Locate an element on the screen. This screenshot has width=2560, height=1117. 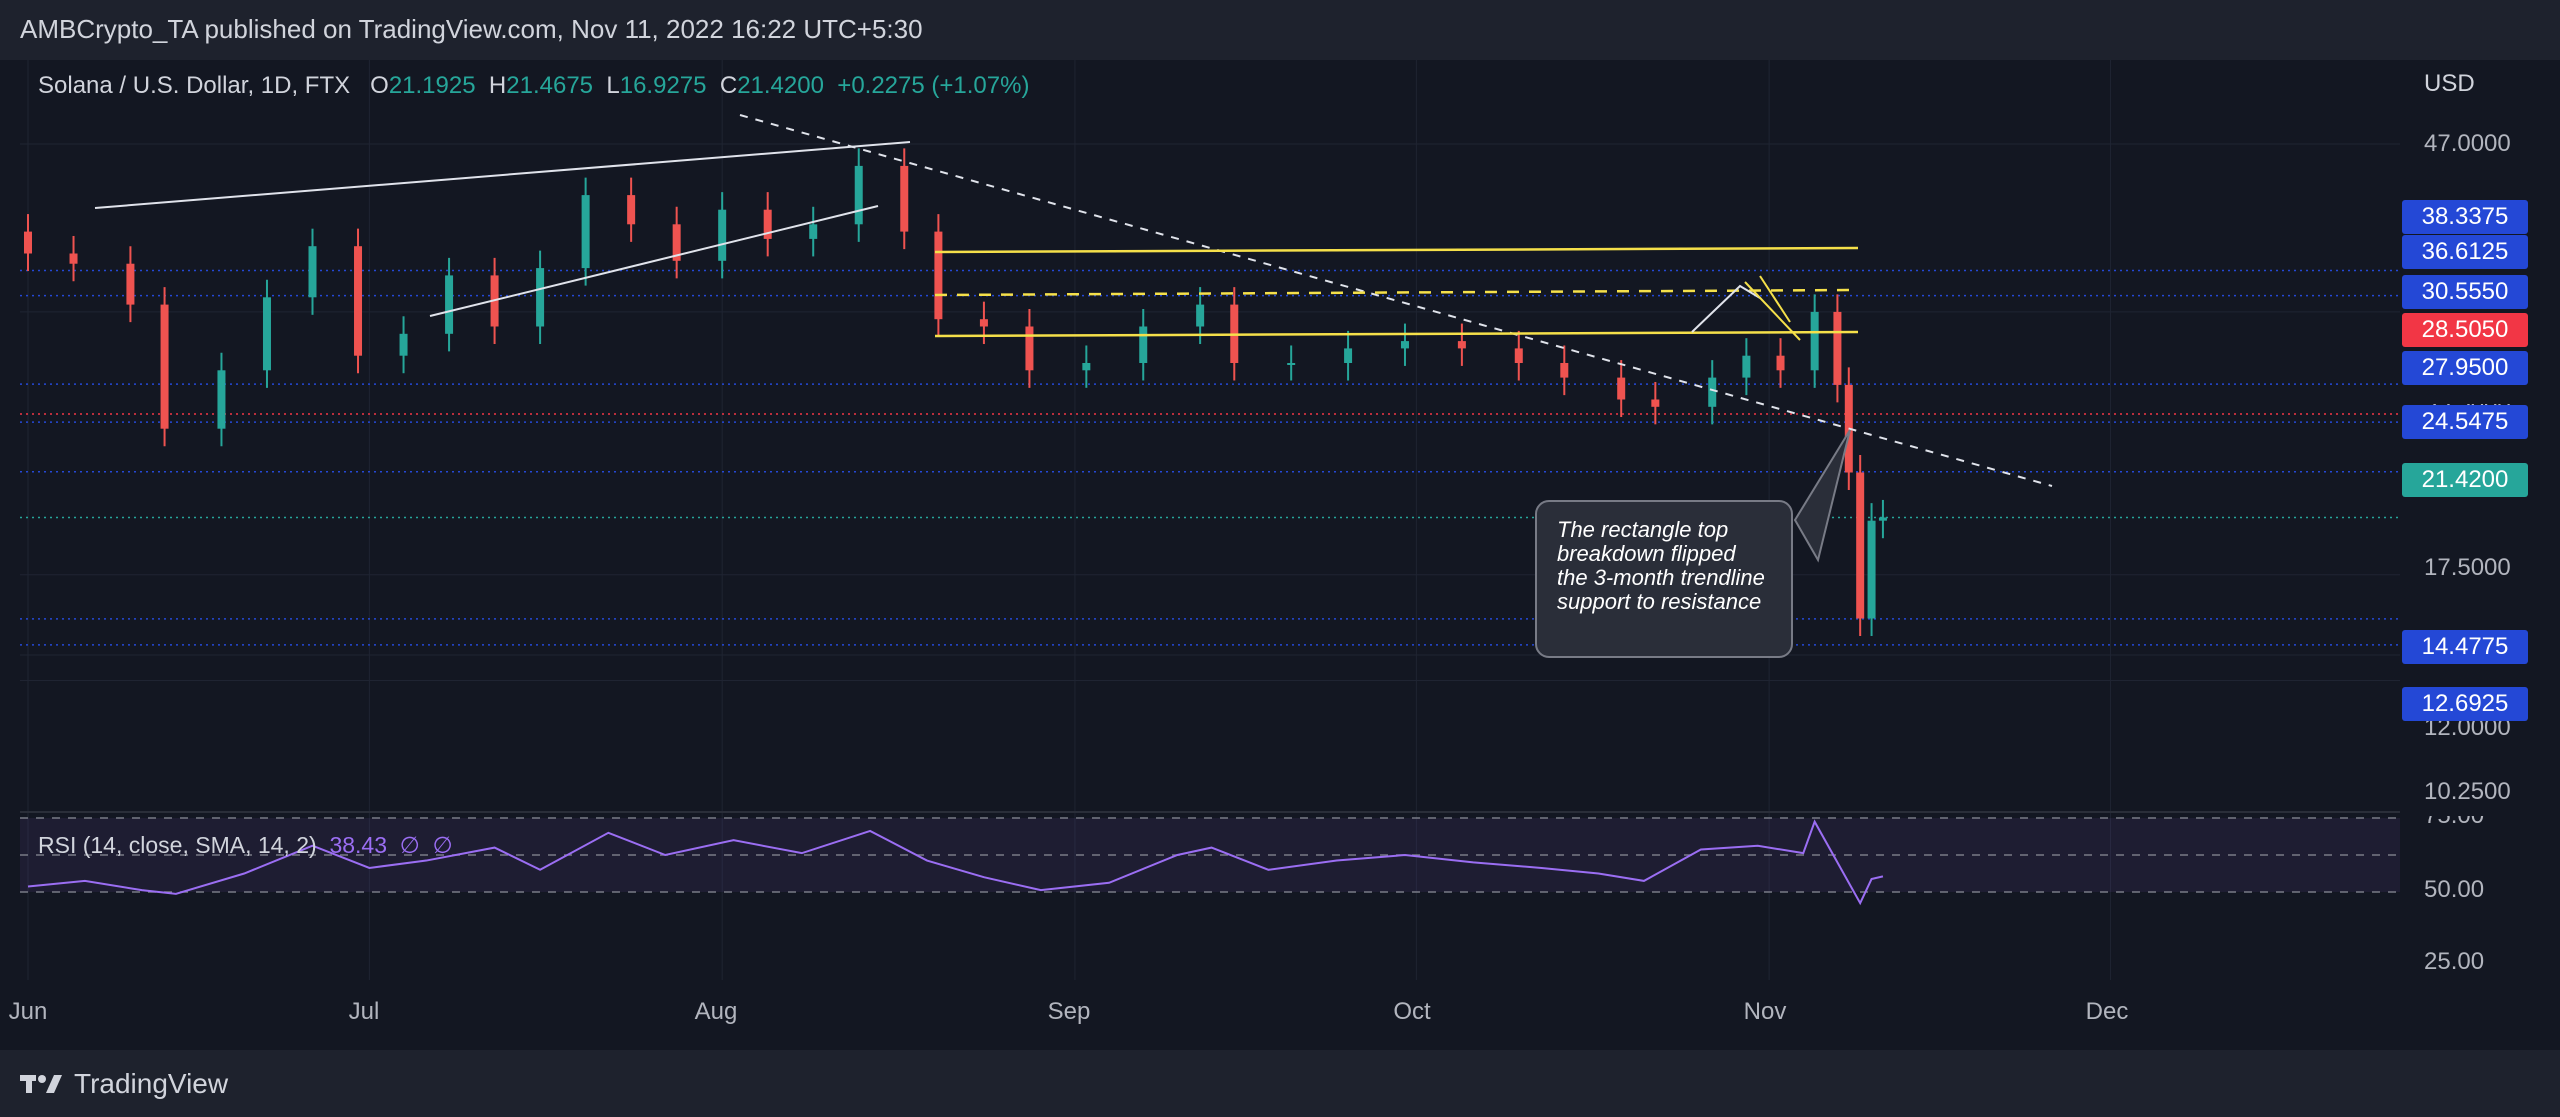
high-label: H is located at coordinates (497, 85).